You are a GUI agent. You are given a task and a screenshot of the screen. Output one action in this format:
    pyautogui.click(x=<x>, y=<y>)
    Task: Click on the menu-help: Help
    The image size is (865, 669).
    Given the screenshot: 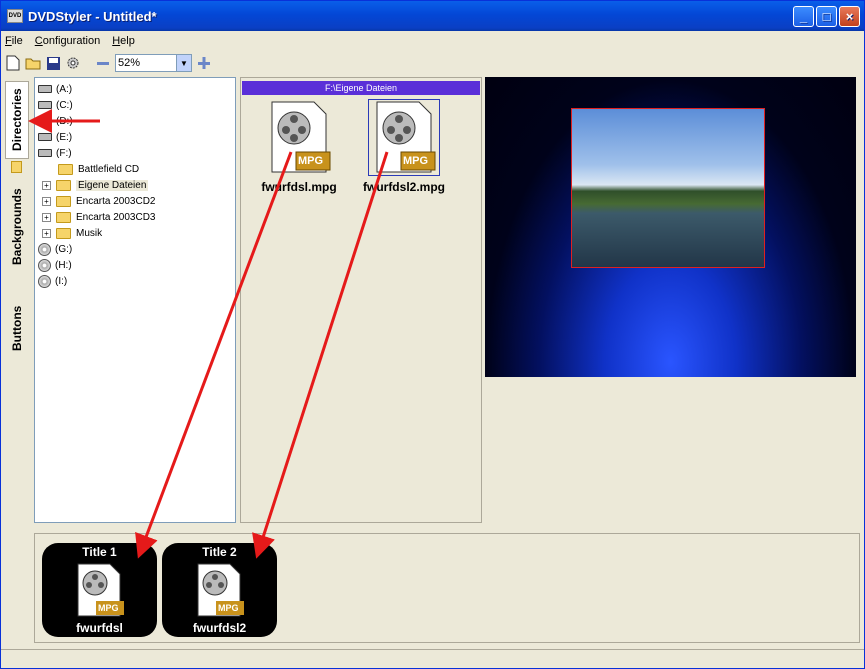 What is the action you would take?
    pyautogui.click(x=123, y=41)
    